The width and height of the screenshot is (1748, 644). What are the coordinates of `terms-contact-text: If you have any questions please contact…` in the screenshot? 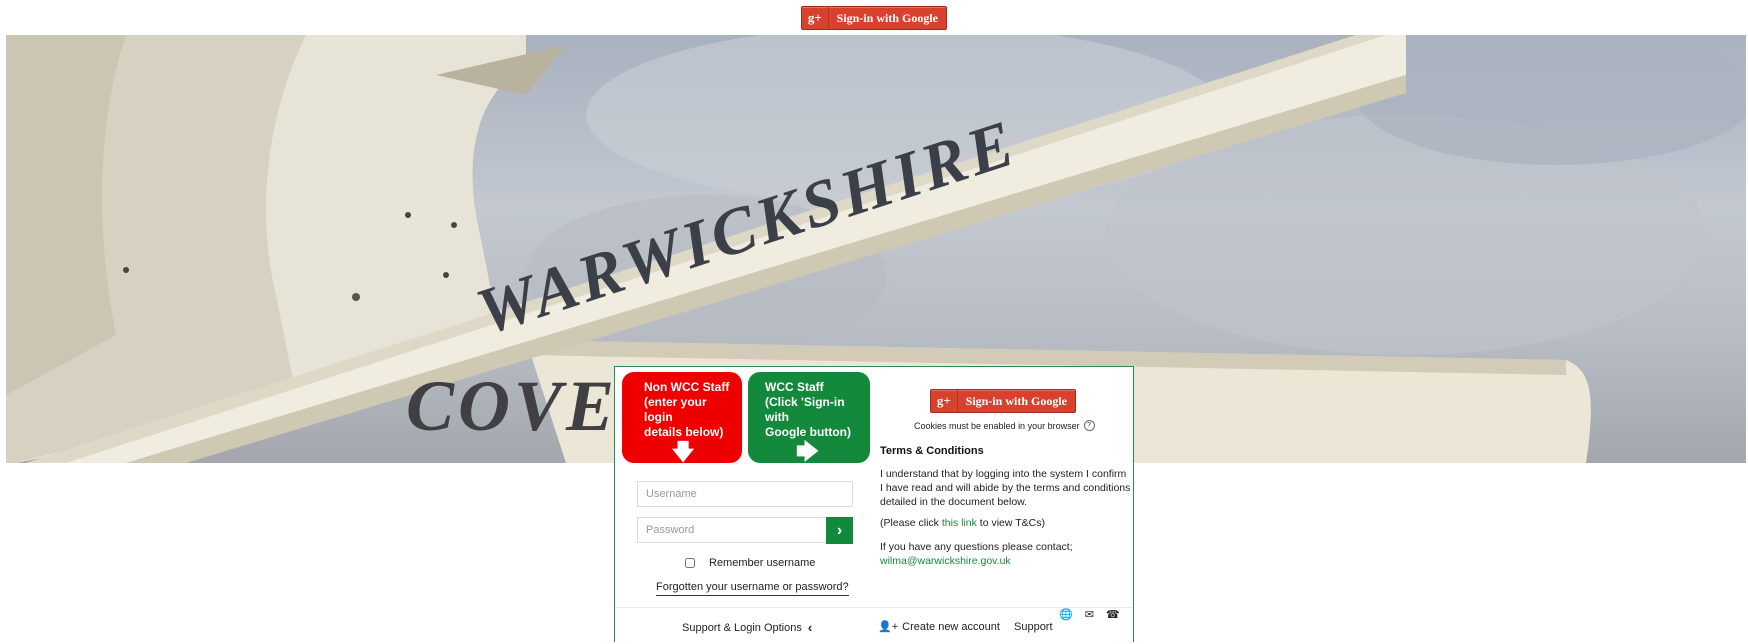 It's located at (976, 547).